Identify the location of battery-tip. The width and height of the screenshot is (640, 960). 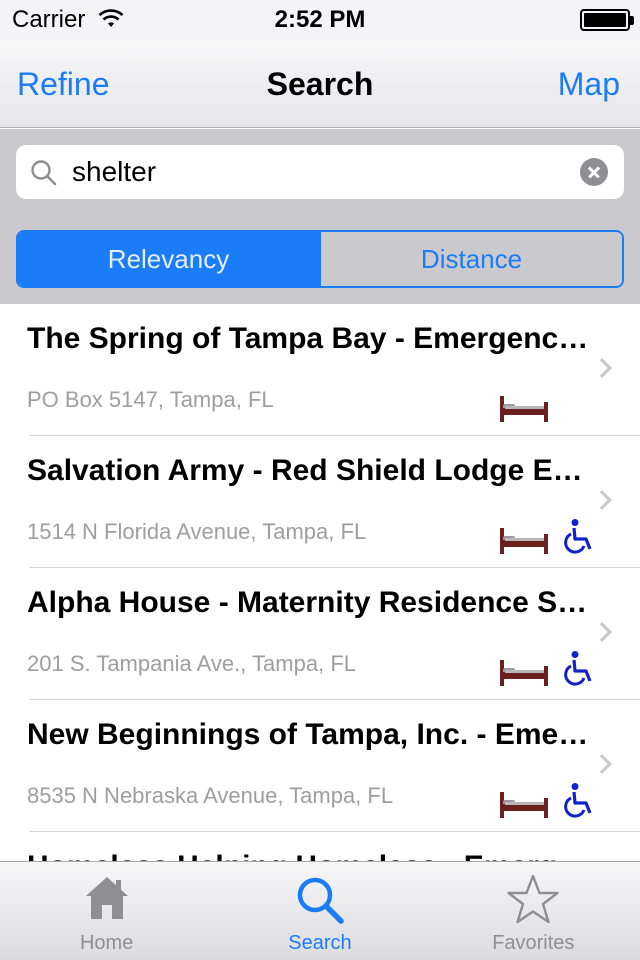
(632, 20).